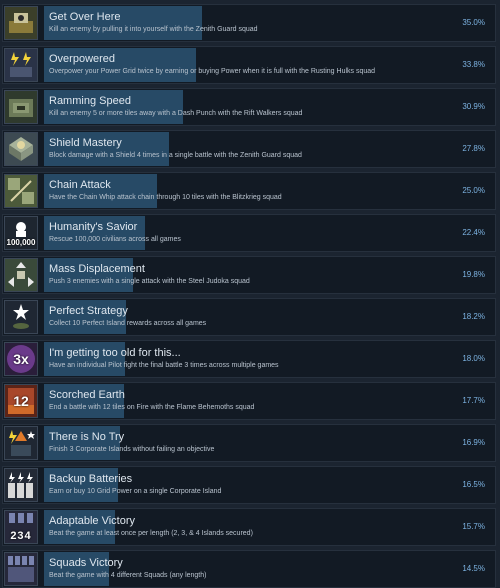 The image size is (500, 588). Describe the element at coordinates (87, 395) in the screenshot. I see `achievement-title: Scorched Earth` at that location.